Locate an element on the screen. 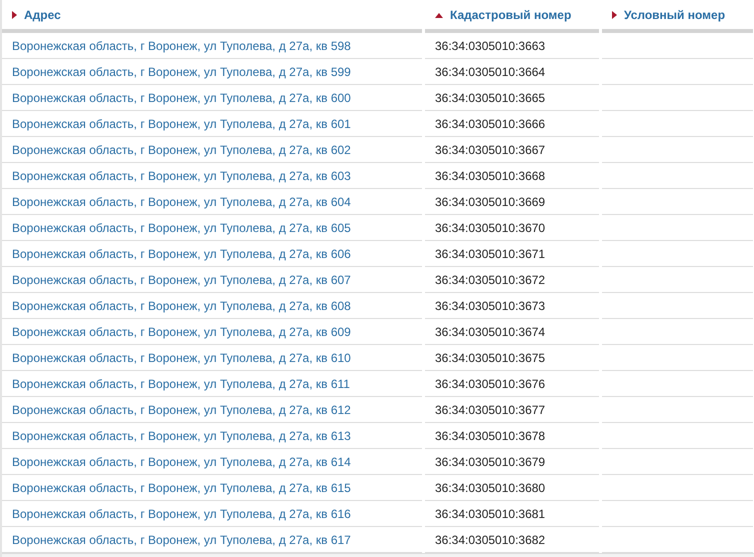 The image size is (754, 557). address-link: Воронежская область, г Воронеж, ул Туполева, д 27а, кв 605 is located at coordinates (181, 227).